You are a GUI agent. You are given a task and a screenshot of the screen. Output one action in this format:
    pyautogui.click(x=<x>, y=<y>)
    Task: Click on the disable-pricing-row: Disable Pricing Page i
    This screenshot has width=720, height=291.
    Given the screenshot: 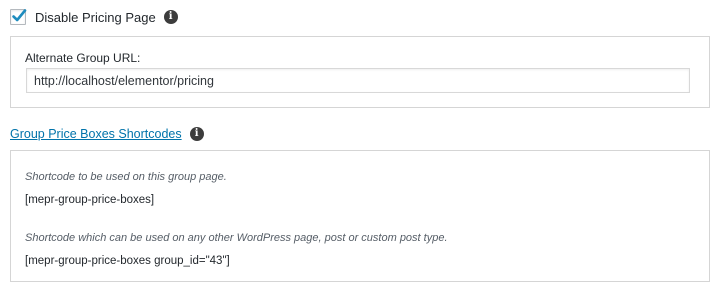 What is the action you would take?
    pyautogui.click(x=94, y=17)
    